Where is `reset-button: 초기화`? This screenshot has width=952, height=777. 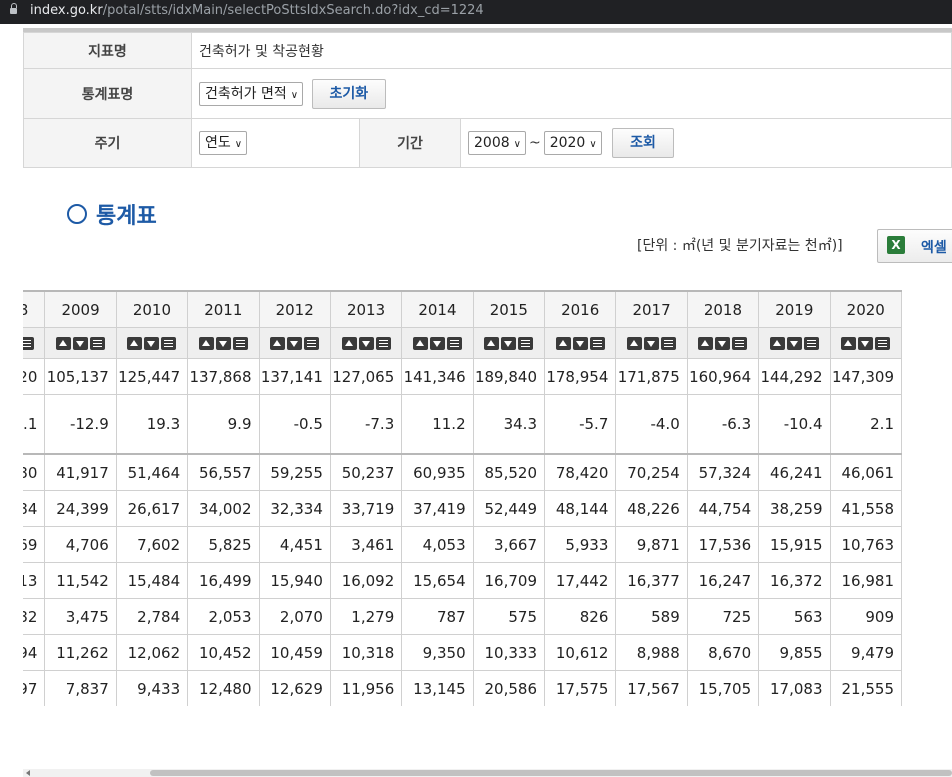 reset-button: 초기화 is located at coordinates (349, 93).